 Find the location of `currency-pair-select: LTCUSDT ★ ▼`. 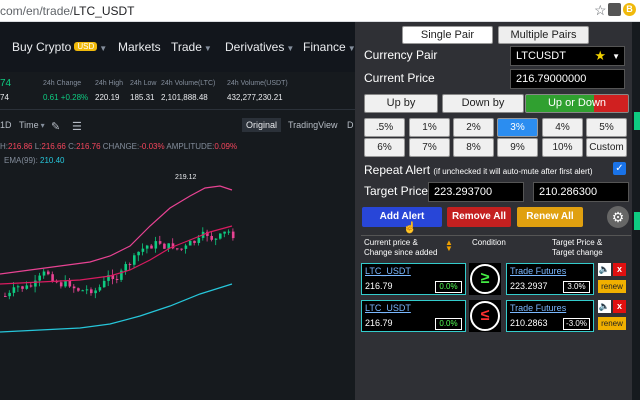

currency-pair-select: LTCUSDT ★ ▼ is located at coordinates (567, 56).